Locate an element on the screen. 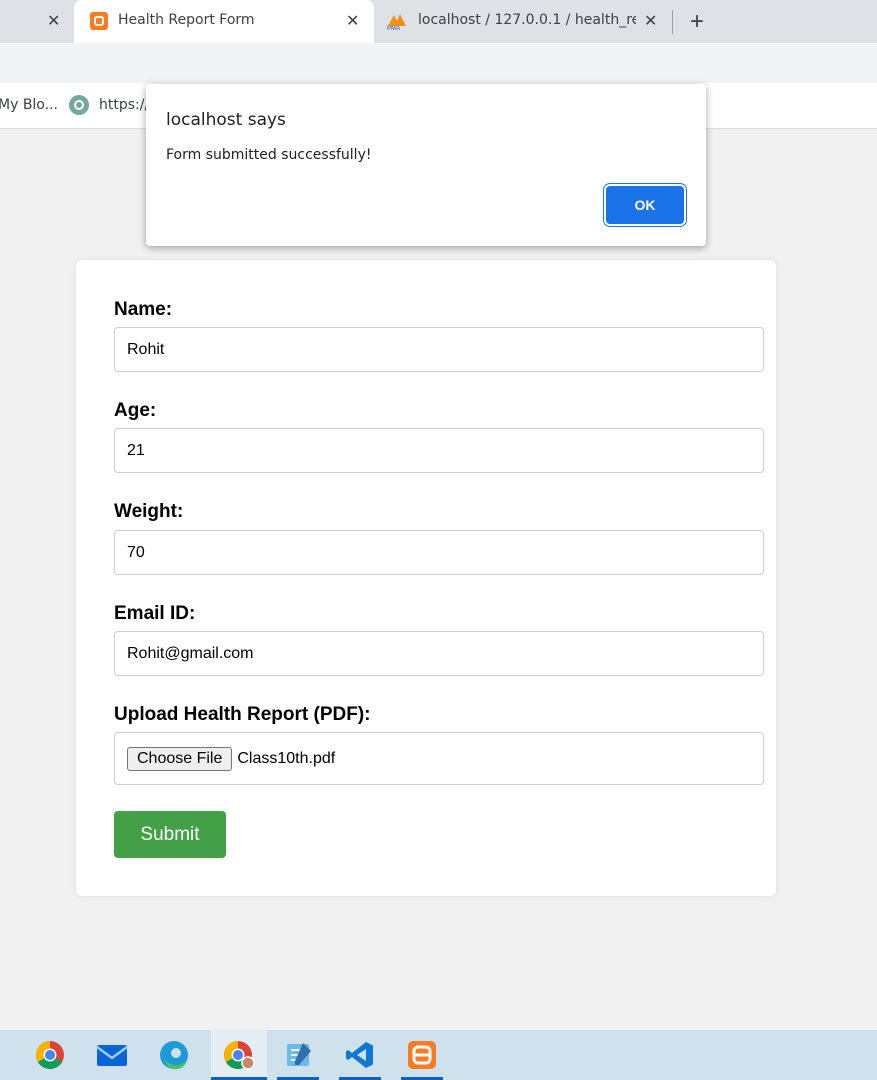  name-label: Name: is located at coordinates (143, 309).